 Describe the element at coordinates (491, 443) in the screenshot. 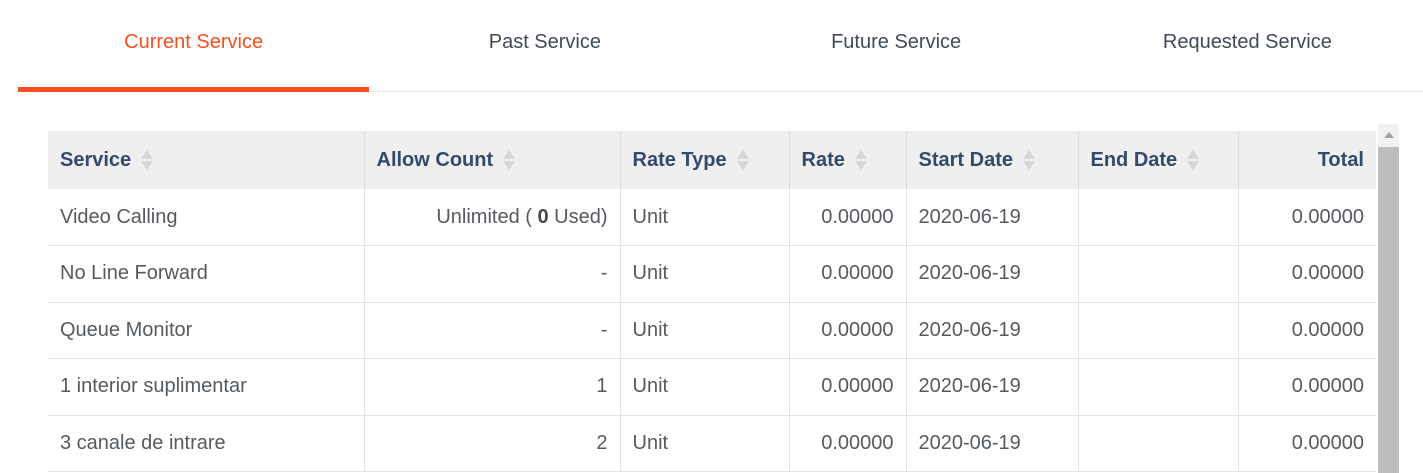

I see `cell-allow-count: 2` at that location.